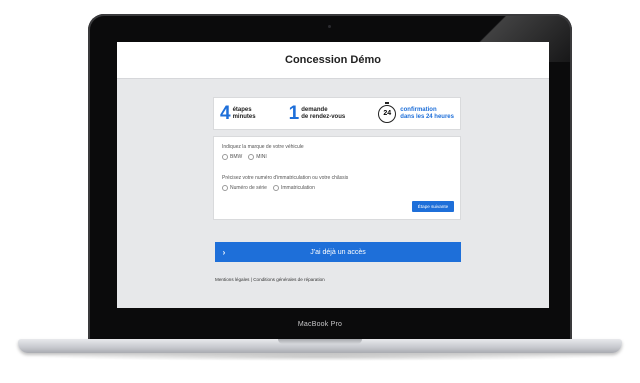  What do you see at coordinates (263, 147) in the screenshot?
I see `brand-question-label: Indiquez la marque de votre véhicule` at bounding box center [263, 147].